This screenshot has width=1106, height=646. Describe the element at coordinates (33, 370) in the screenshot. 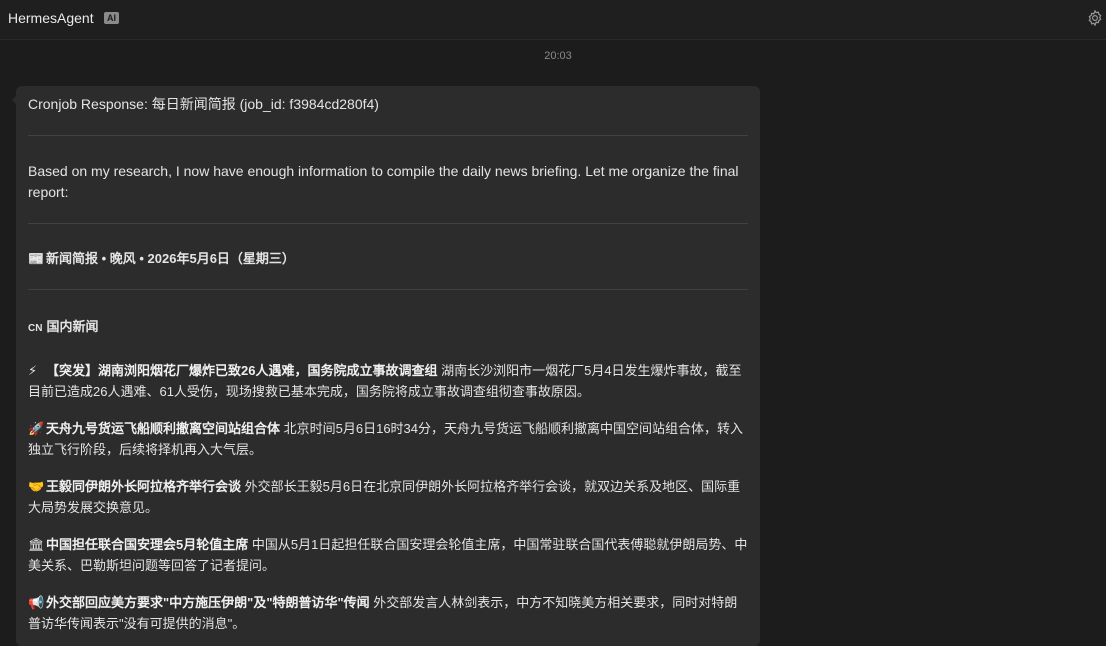

I see `lightning-icon: ⚡` at that location.